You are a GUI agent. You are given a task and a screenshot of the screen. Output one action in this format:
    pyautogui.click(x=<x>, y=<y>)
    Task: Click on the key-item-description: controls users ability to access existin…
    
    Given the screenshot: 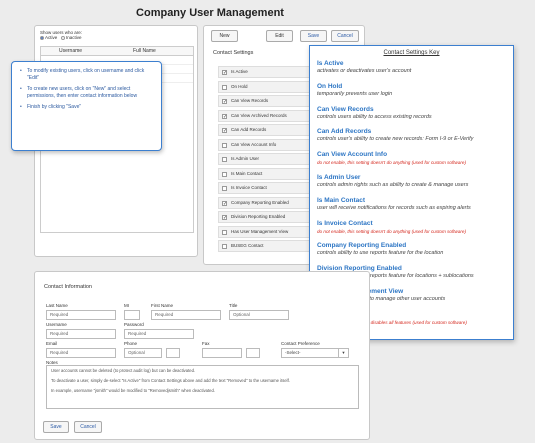 What is the action you would take?
    pyautogui.click(x=374, y=116)
    